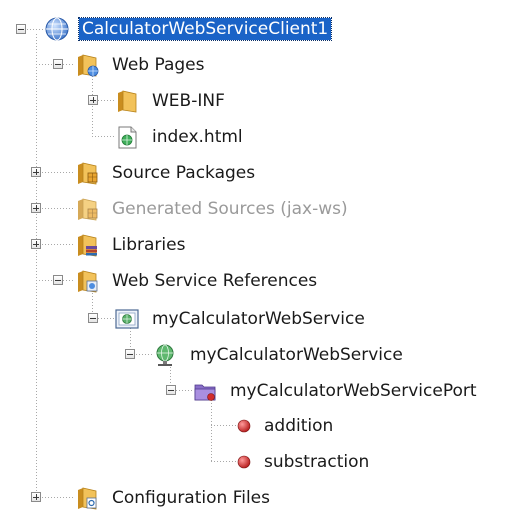  I want to click on tree-node-web-inf: WEB-INF, so click(171, 101).